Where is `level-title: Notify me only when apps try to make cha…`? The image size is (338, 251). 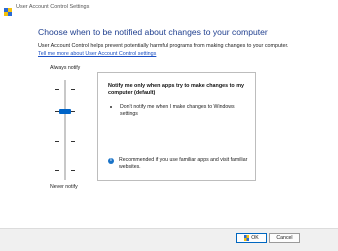 level-title: Notify me only when apps try to make cha… is located at coordinates (176, 89).